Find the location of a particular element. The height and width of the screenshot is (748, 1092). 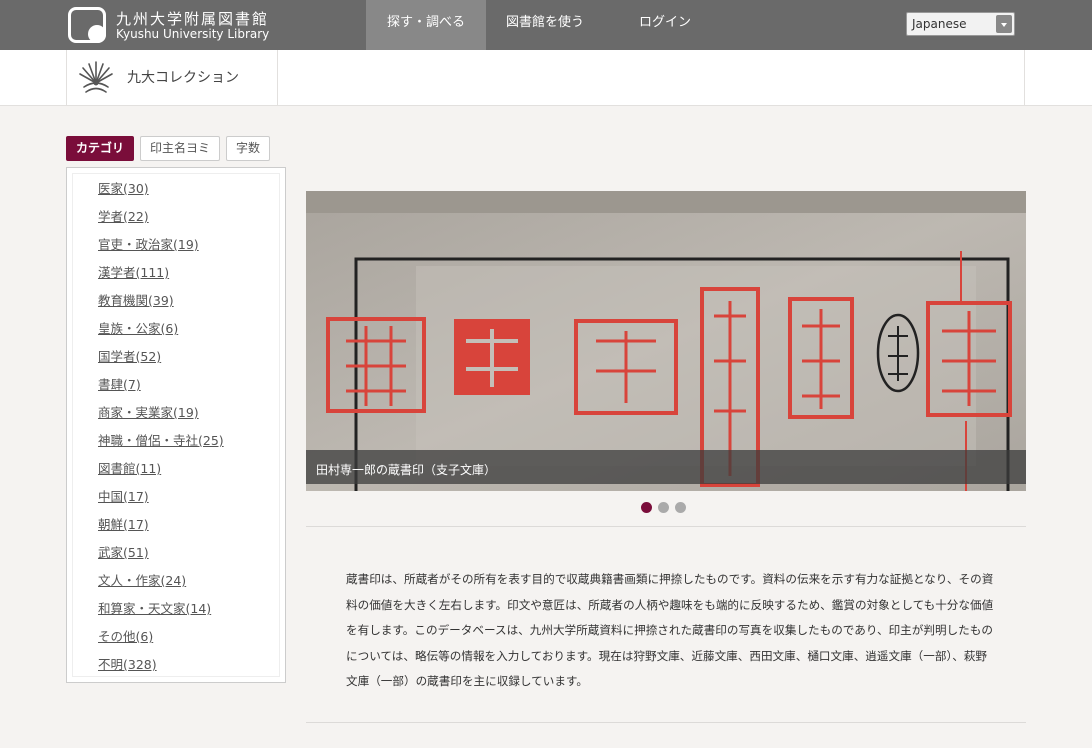

list-item: 医家(30) is located at coordinates (176, 195).